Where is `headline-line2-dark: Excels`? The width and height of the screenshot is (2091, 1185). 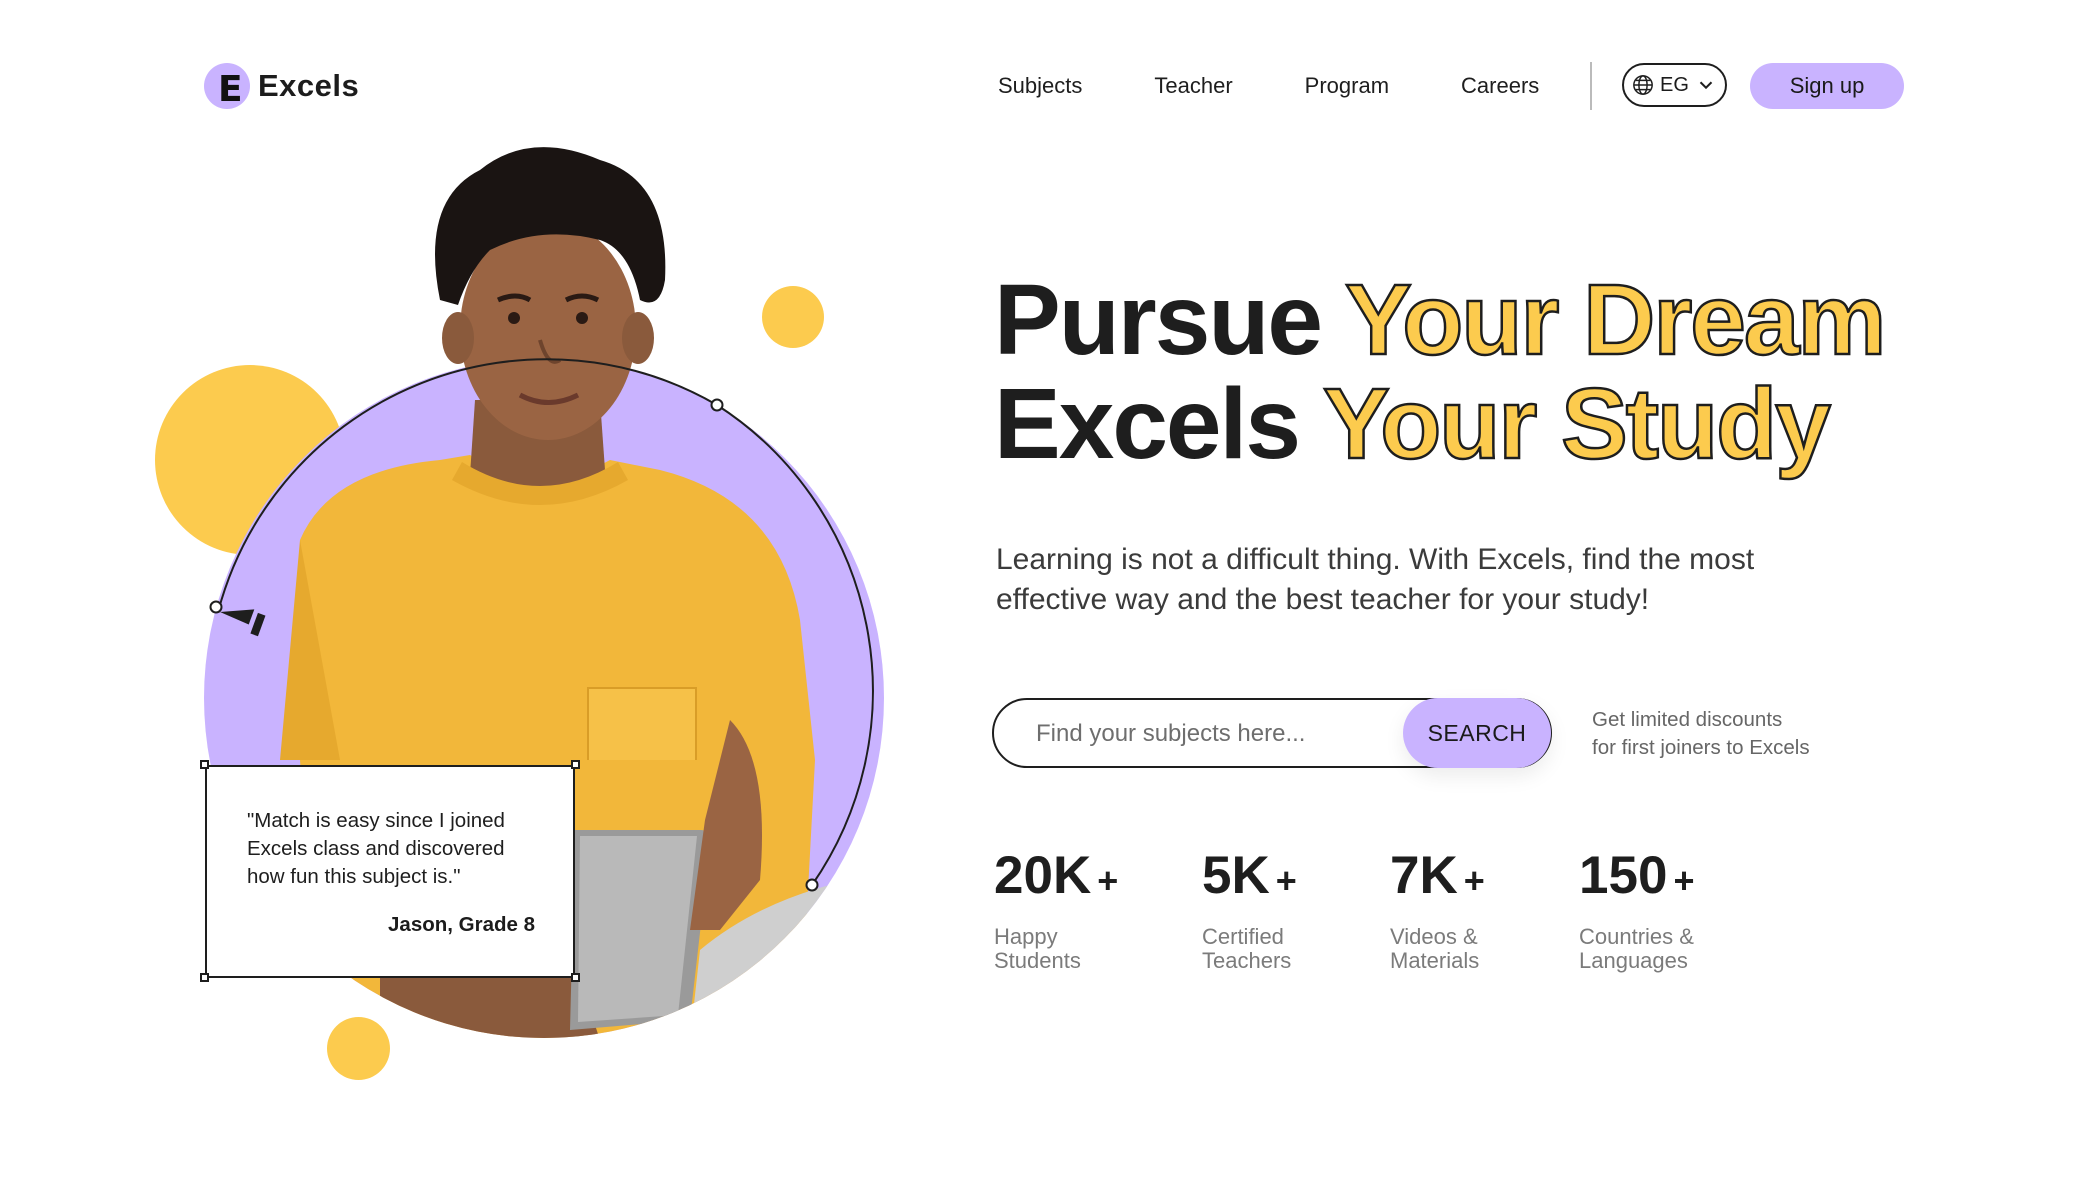
headline-line2-dark: Excels is located at coordinates (1147, 424).